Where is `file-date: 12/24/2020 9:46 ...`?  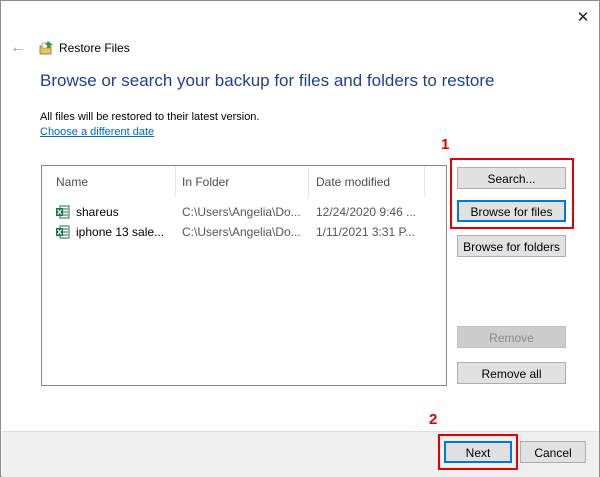
file-date: 12/24/2020 9:46 ... is located at coordinates (366, 212).